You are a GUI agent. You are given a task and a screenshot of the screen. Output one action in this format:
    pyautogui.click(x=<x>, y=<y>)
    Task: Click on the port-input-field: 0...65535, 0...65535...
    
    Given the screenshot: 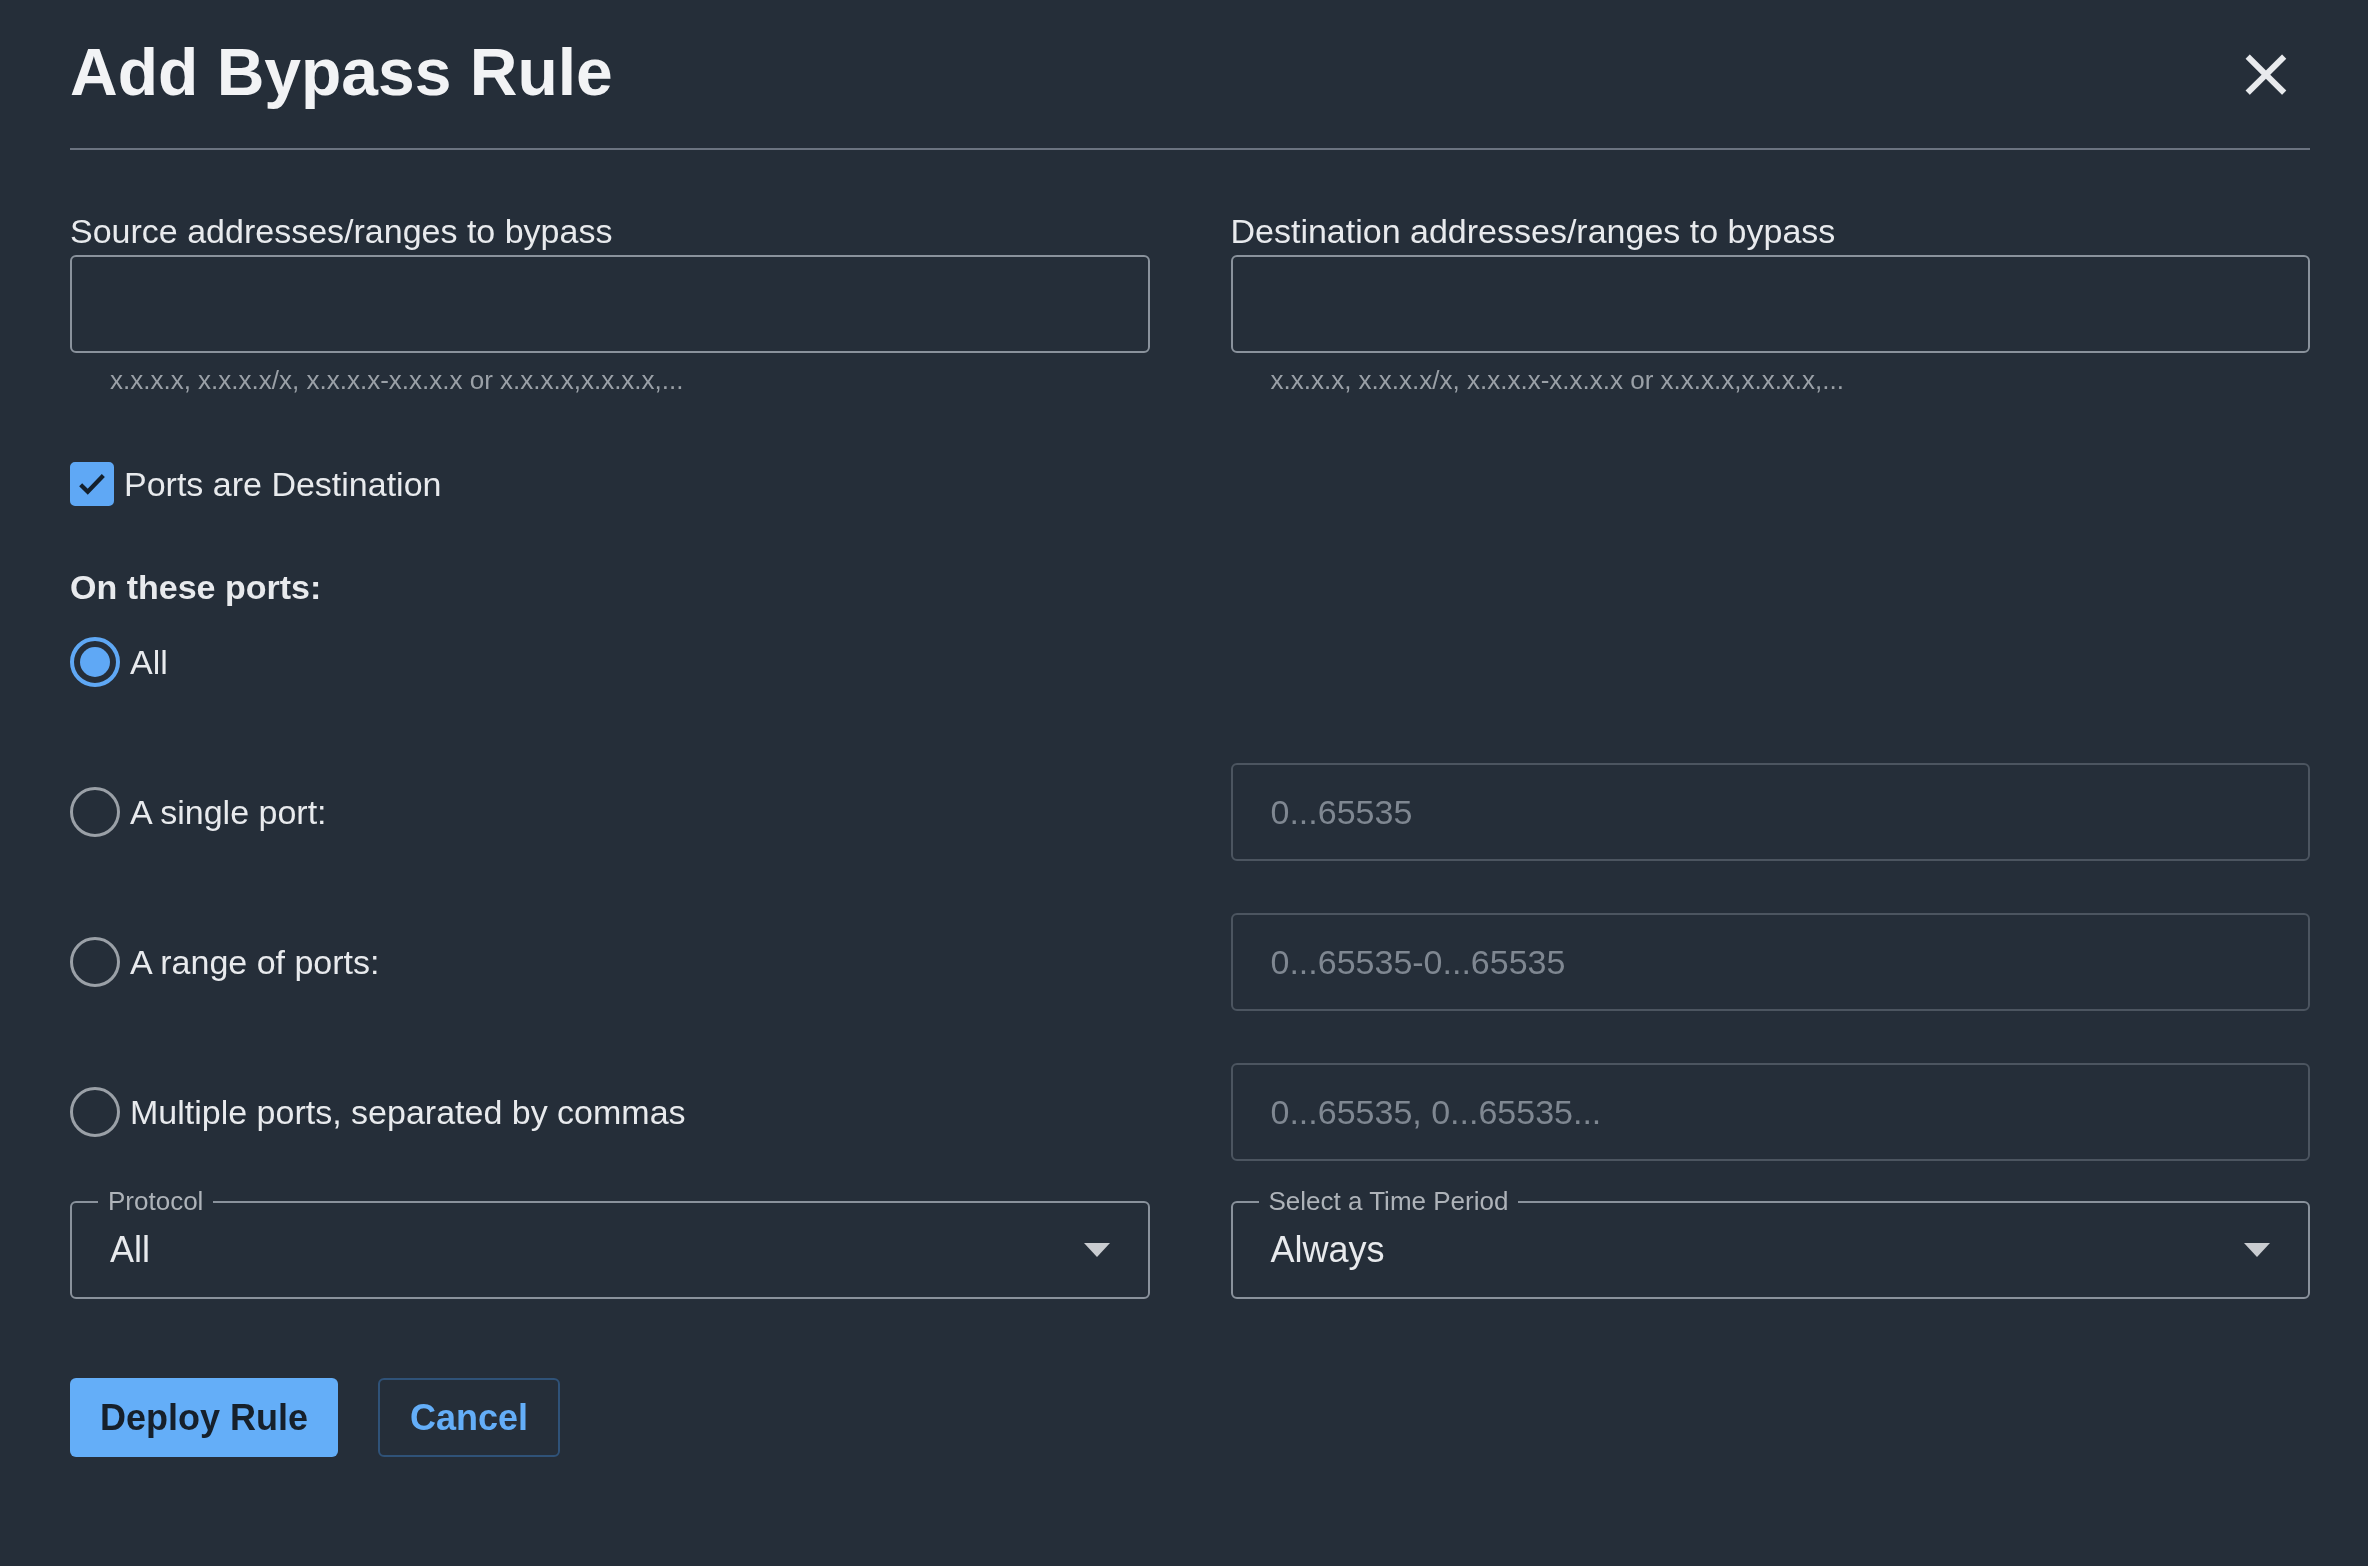 What is the action you would take?
    pyautogui.click(x=1770, y=1112)
    